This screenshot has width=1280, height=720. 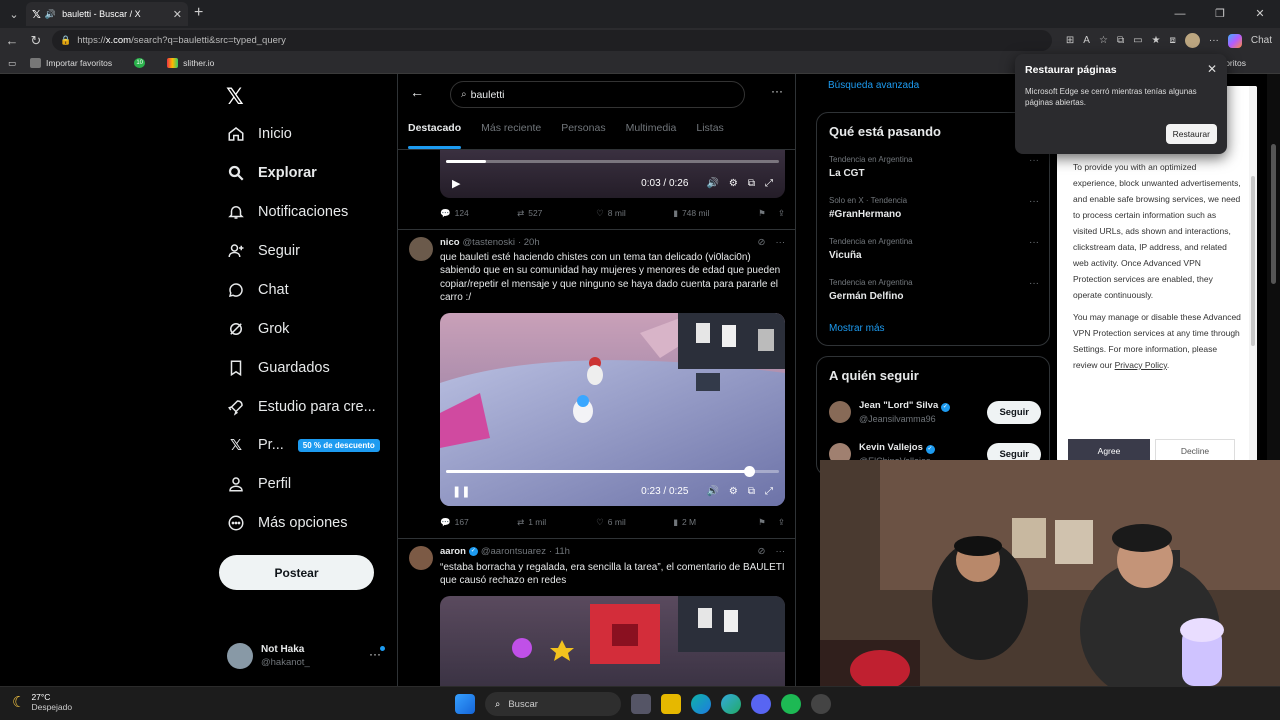 What do you see at coordinates (751, 491) in the screenshot?
I see `pip-icon: ⧉` at bounding box center [751, 491].